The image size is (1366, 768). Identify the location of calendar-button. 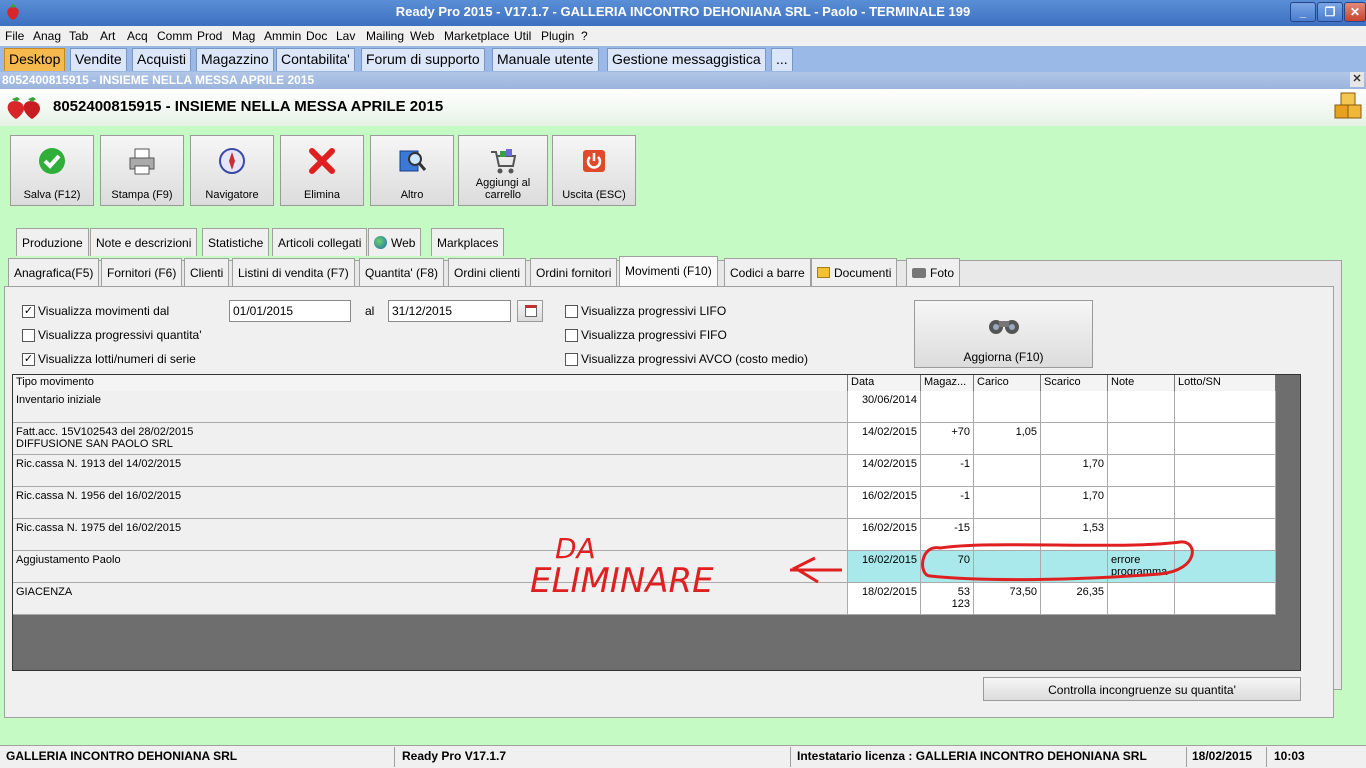
(530, 311).